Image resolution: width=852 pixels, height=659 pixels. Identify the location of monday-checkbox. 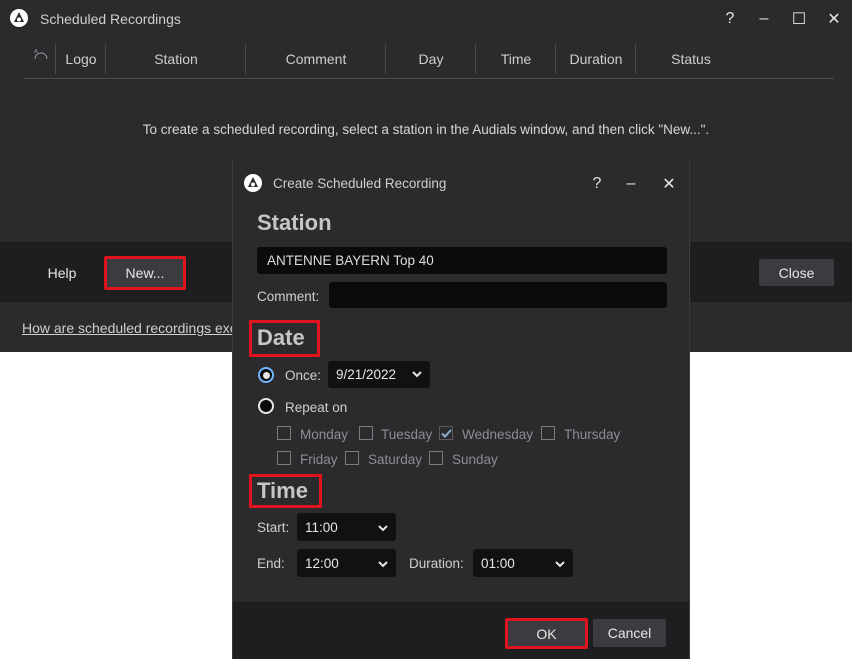
(284, 433).